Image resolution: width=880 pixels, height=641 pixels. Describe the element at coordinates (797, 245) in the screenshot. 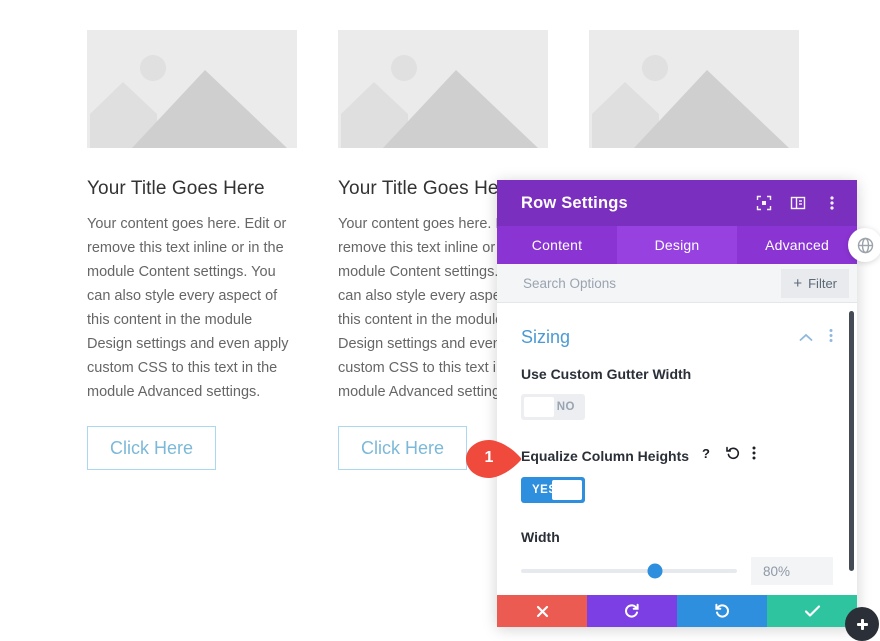

I see `tab-advanced: Advanced` at that location.